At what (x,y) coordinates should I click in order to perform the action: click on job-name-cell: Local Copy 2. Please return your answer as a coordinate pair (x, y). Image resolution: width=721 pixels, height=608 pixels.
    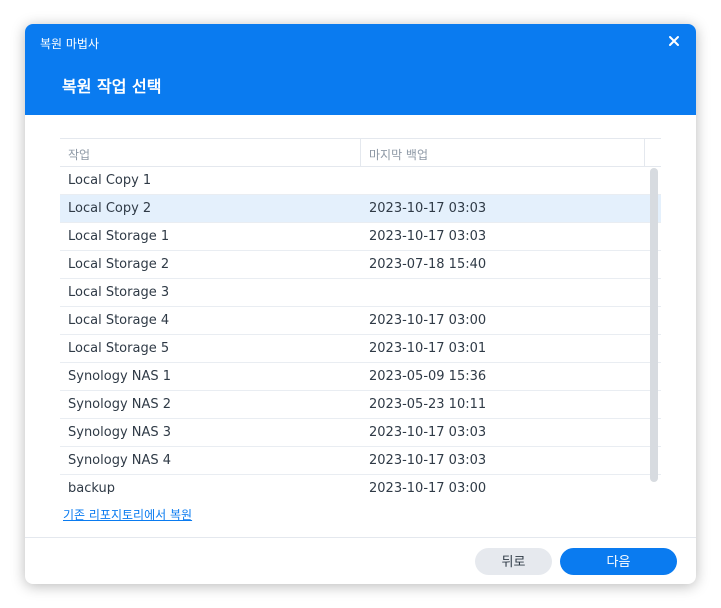
    Looking at the image, I should click on (110, 208).